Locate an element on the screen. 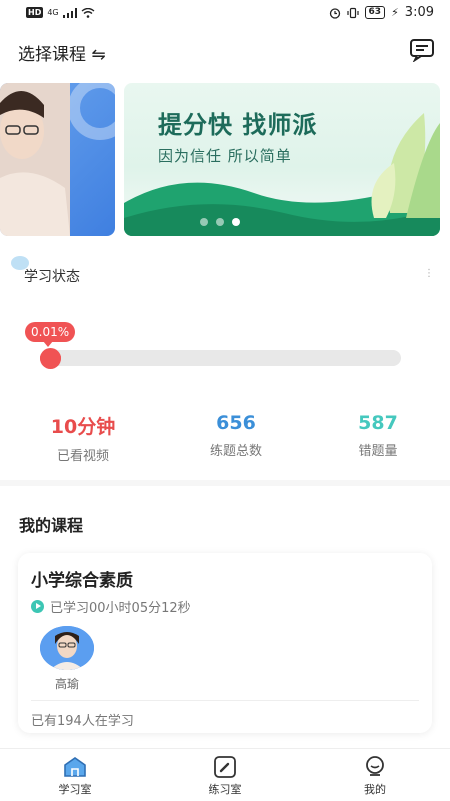 Image resolution: width=450 pixels, height=801 pixels. course-progress: 已学习00小时05分12秒 is located at coordinates (111, 606).